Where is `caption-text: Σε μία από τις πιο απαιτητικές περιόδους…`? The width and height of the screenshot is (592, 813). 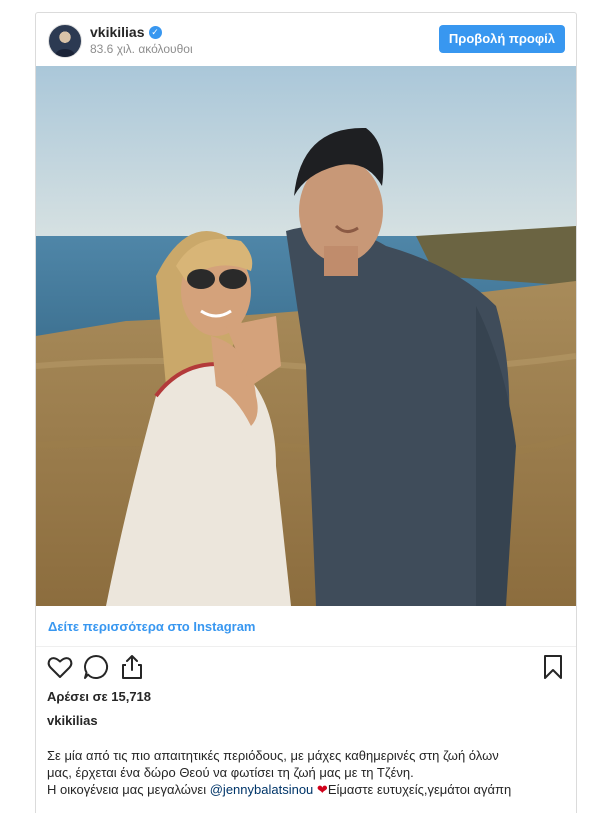
caption-text: Σε μία από τις πιο απαιτητικές περιόδους… is located at coordinates (309, 772).